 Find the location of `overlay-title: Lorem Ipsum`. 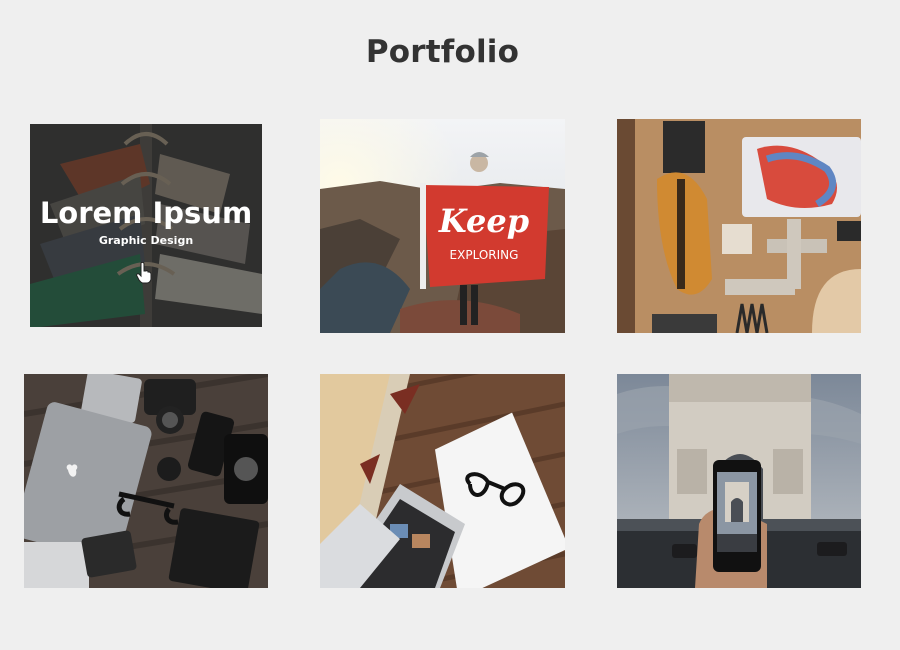

overlay-title: Lorem Ipsum is located at coordinates (146, 212).